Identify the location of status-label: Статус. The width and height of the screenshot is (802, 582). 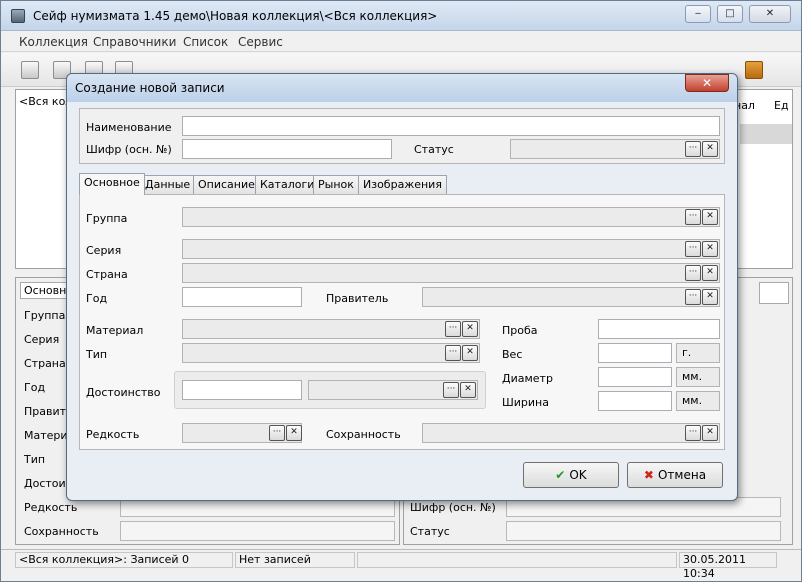
(434, 149).